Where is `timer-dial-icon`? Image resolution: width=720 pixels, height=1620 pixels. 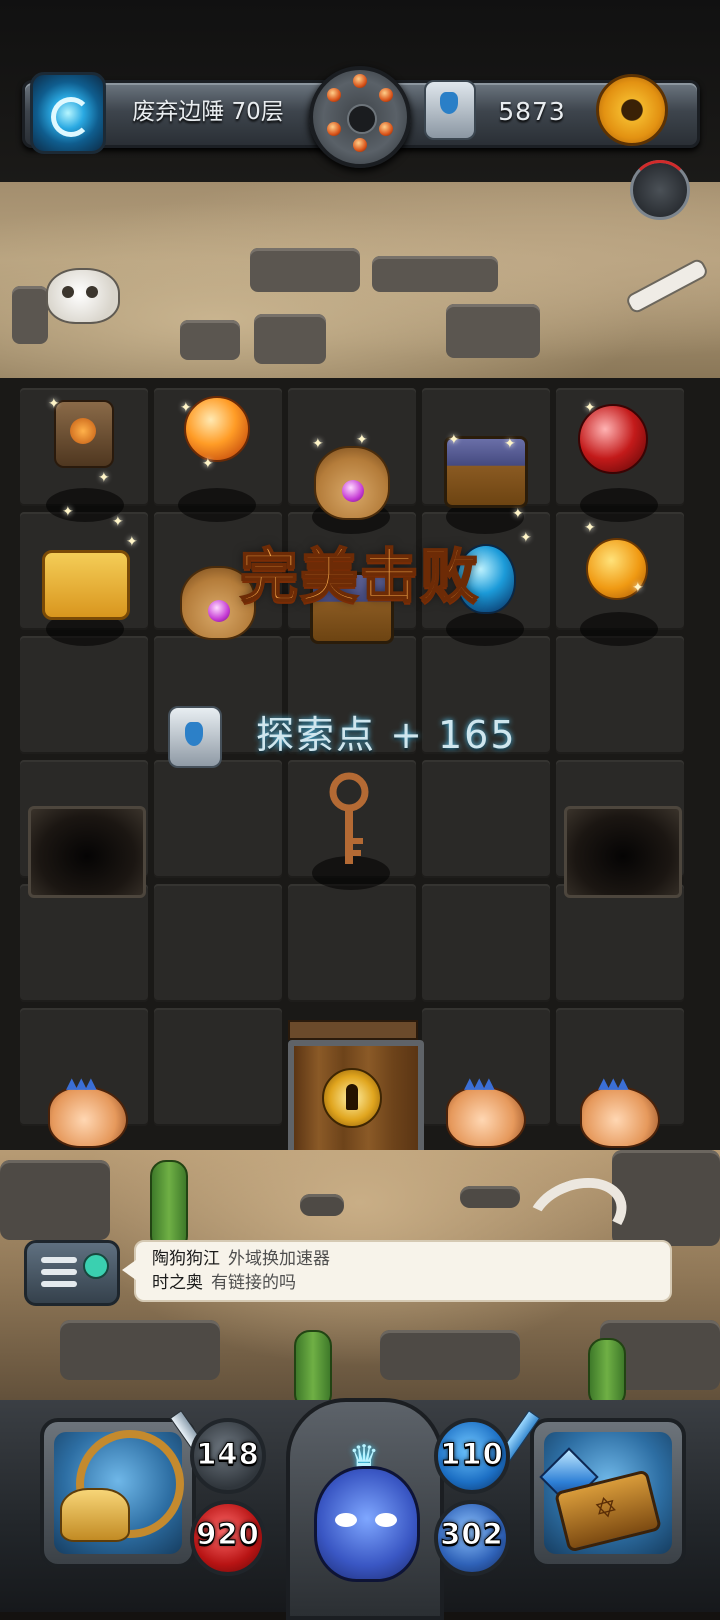 timer-dial-icon is located at coordinates (660, 190).